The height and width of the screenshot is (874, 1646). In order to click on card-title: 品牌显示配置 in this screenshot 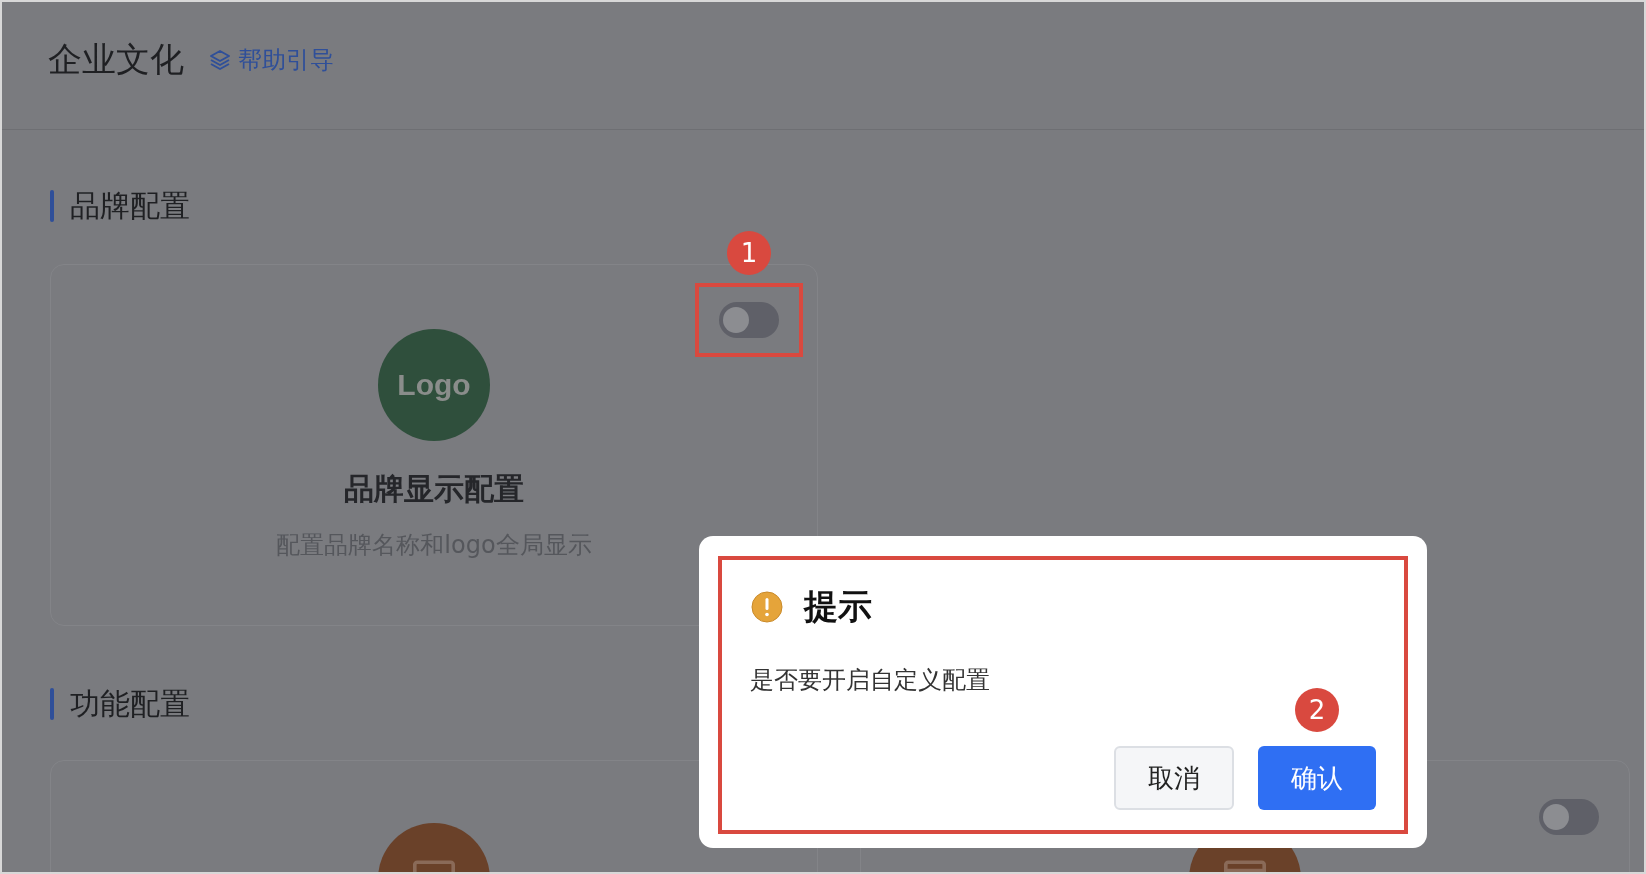, I will do `click(434, 489)`.